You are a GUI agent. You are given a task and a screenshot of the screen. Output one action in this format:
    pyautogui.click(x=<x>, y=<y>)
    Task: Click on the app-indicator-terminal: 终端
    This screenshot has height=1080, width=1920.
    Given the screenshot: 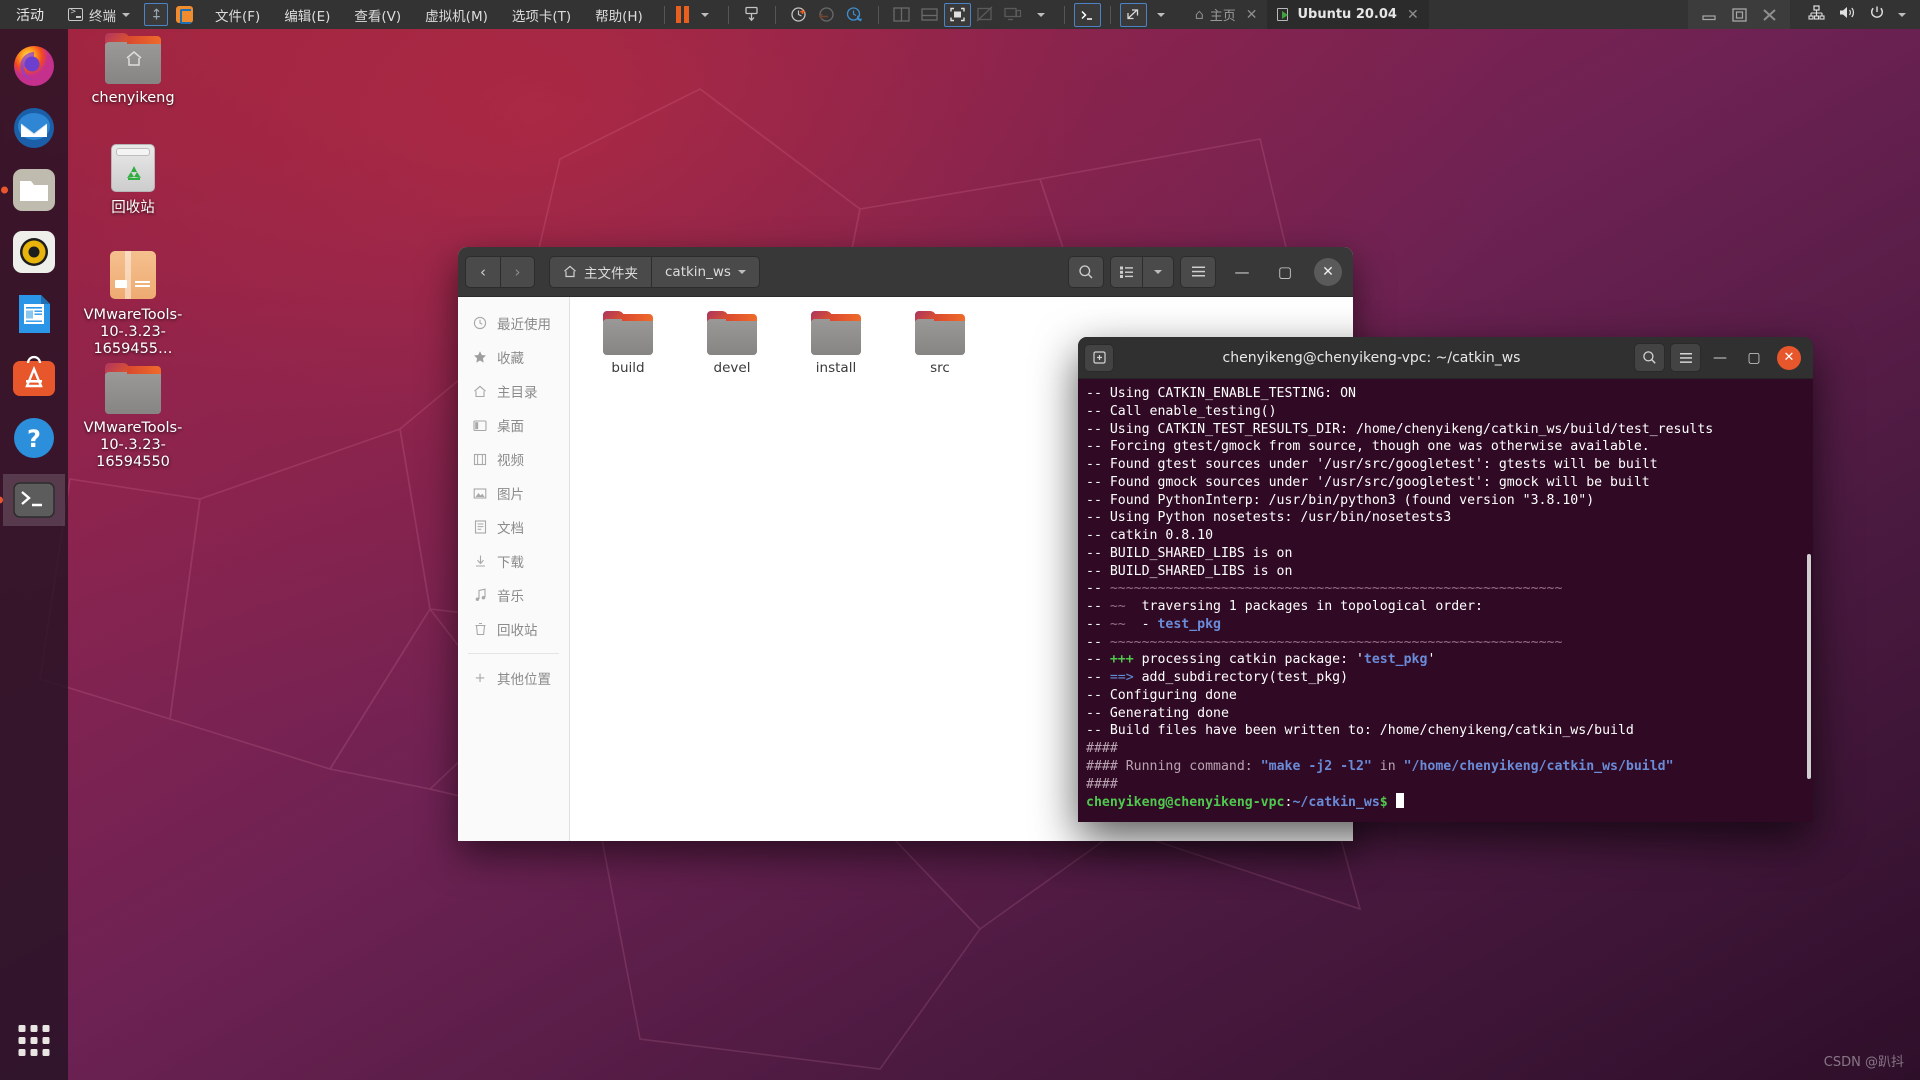 What is the action you would take?
    pyautogui.click(x=97, y=15)
    